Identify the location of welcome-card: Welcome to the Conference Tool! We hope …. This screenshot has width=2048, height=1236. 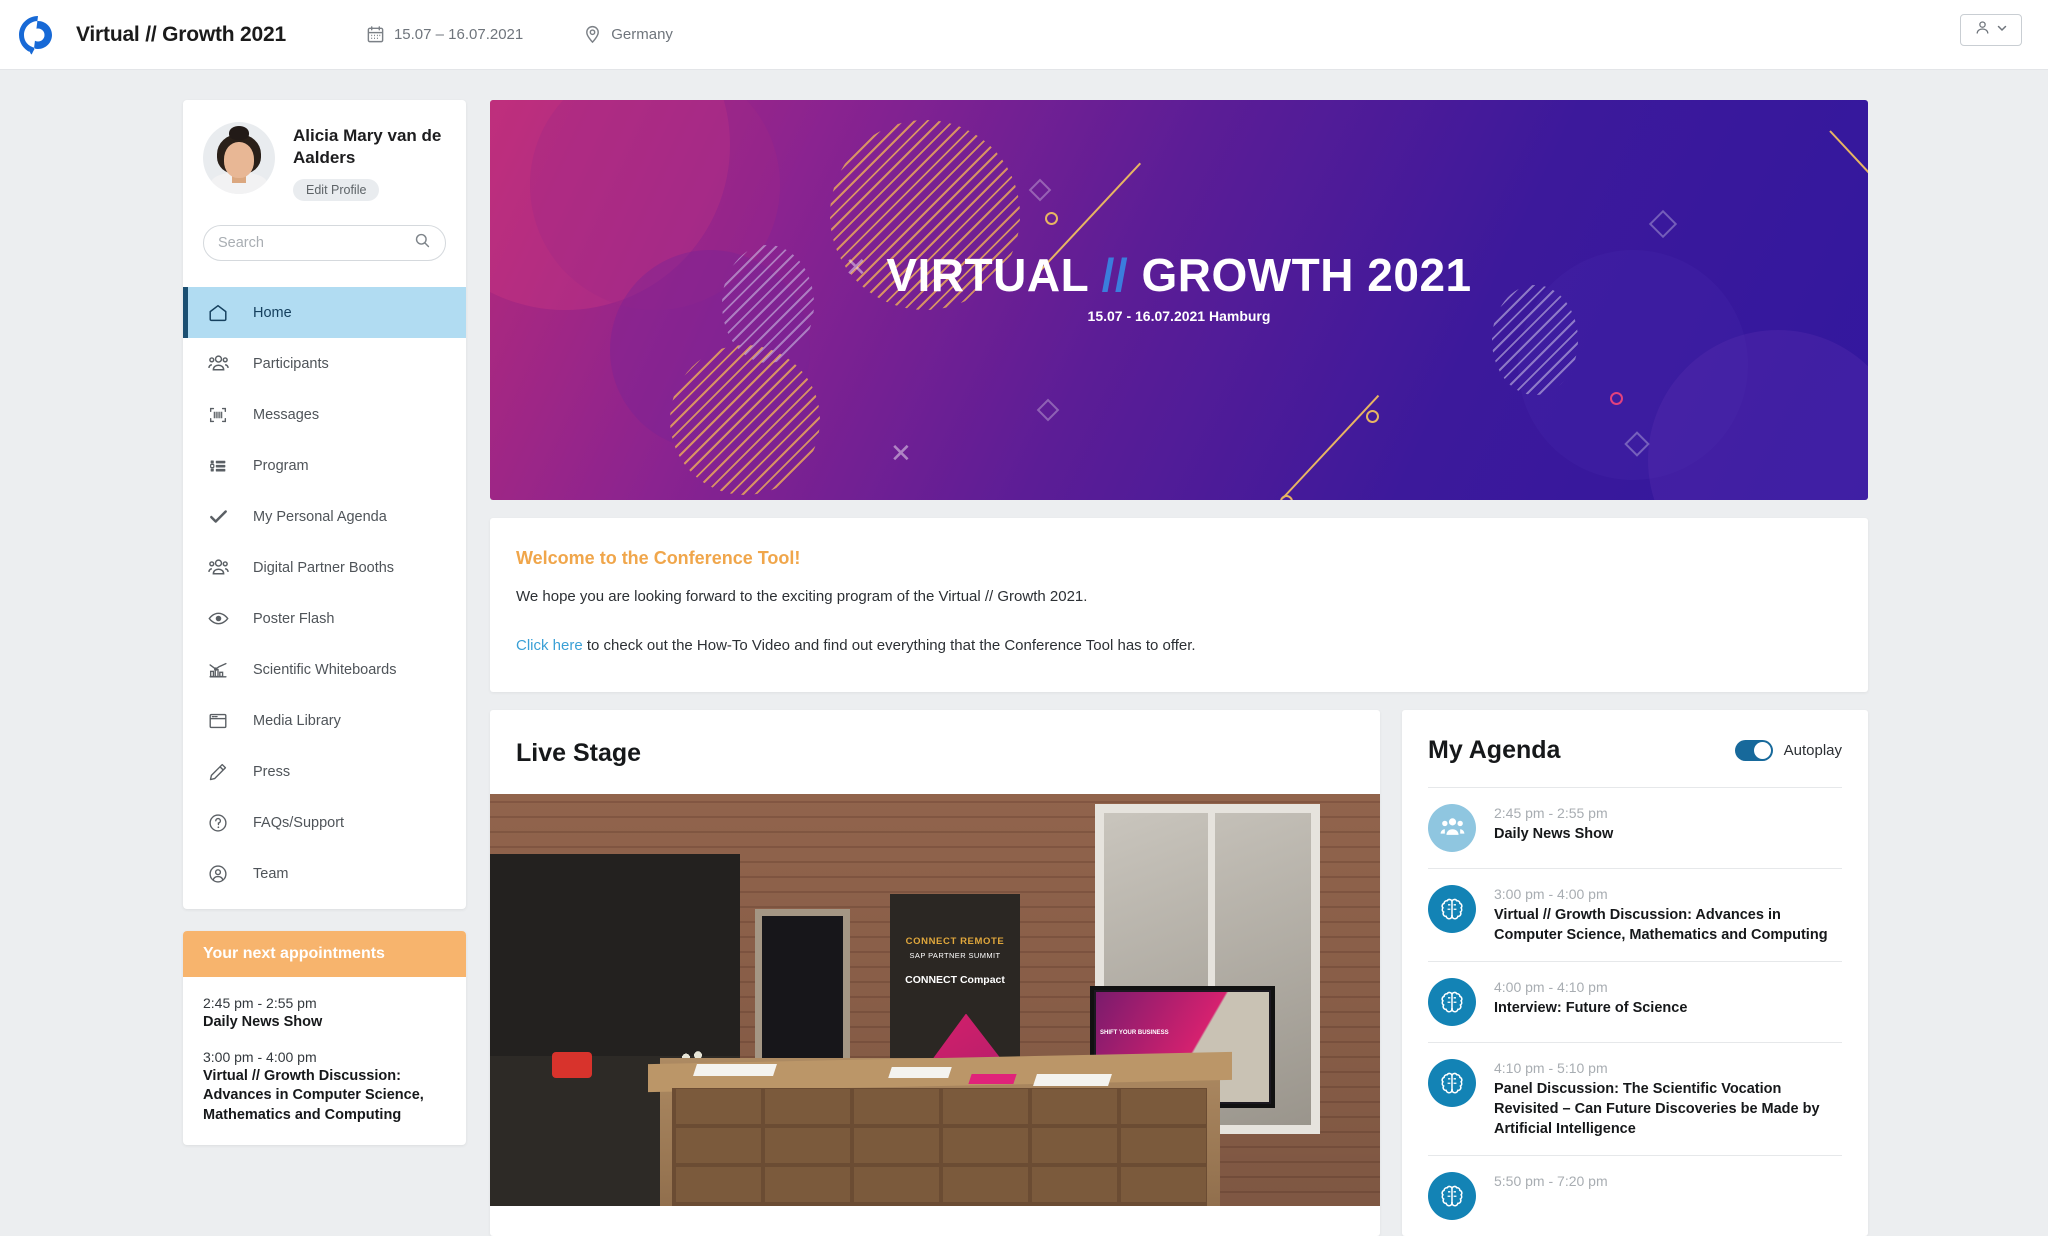
(1179, 605).